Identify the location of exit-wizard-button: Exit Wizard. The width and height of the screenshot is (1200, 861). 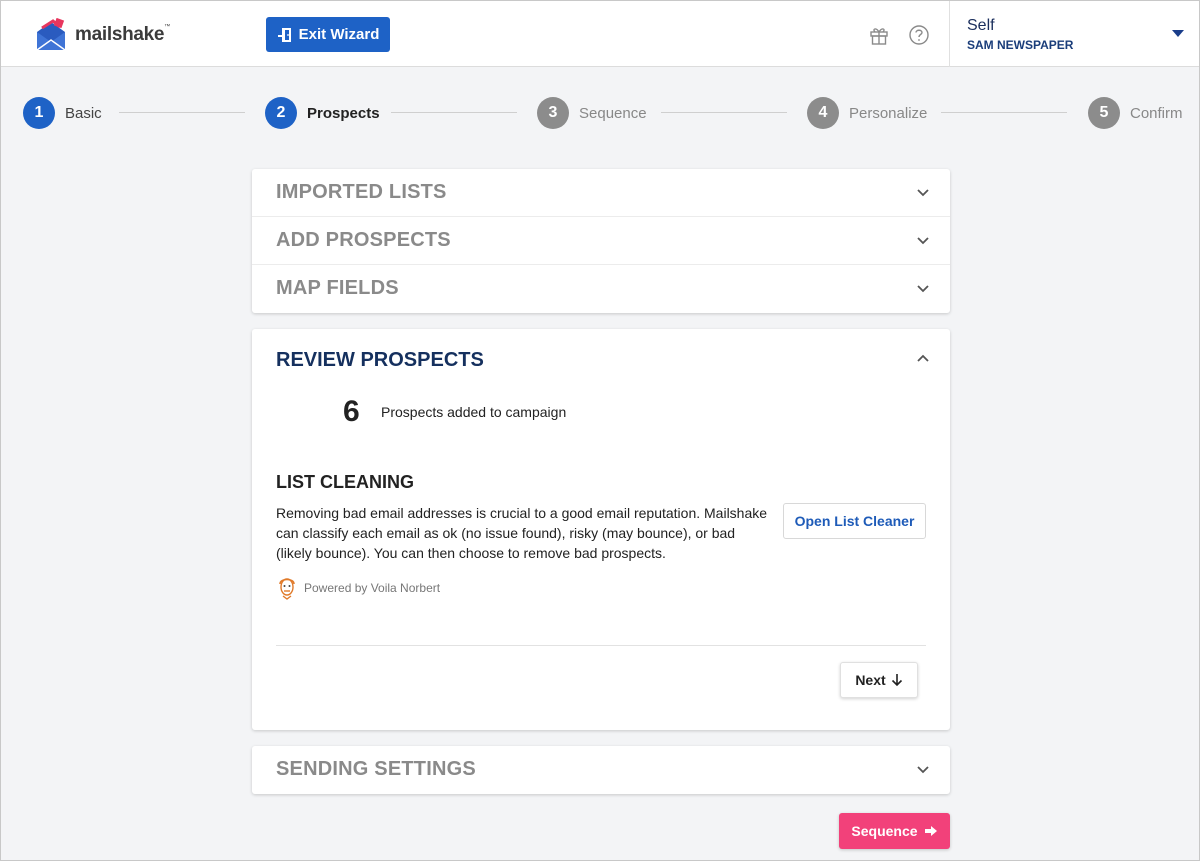
(328, 34).